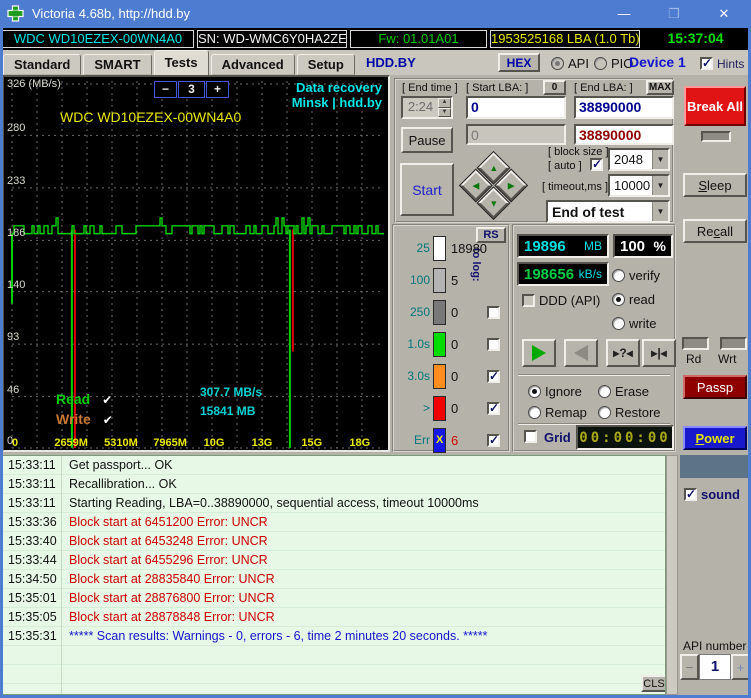 The height and width of the screenshot is (698, 751). Describe the element at coordinates (108, 420) in the screenshot. I see `legend-write-check: ✔` at that location.